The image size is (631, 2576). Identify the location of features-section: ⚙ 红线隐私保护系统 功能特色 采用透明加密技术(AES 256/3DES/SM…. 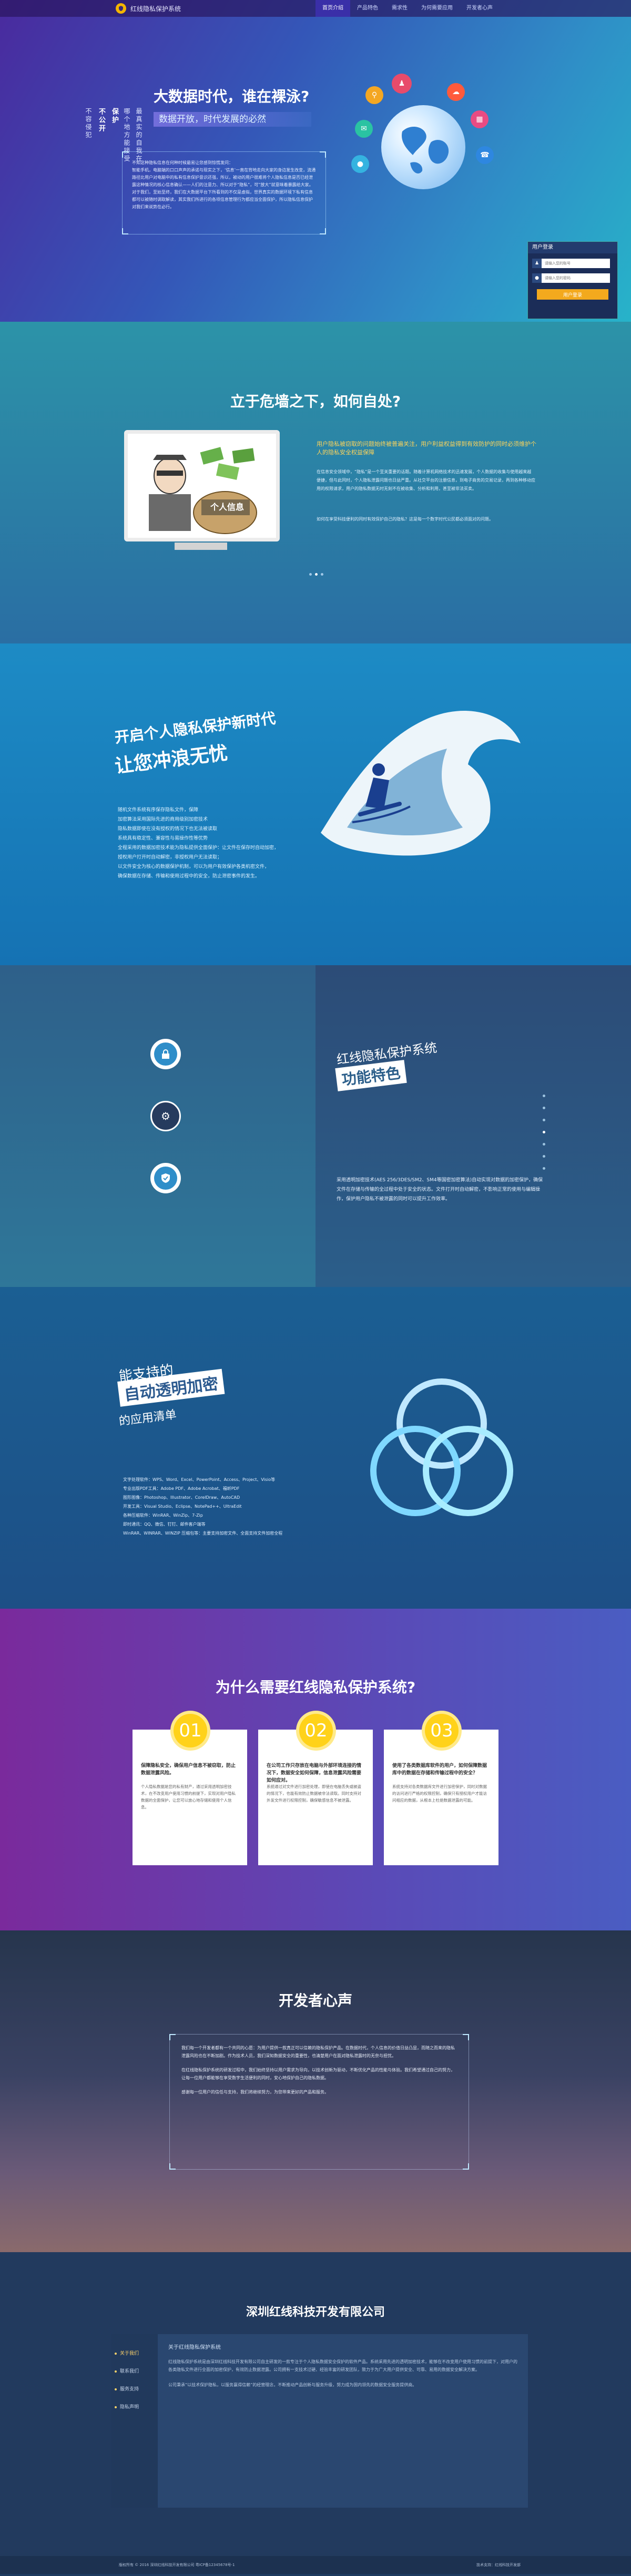
(315, 1126).